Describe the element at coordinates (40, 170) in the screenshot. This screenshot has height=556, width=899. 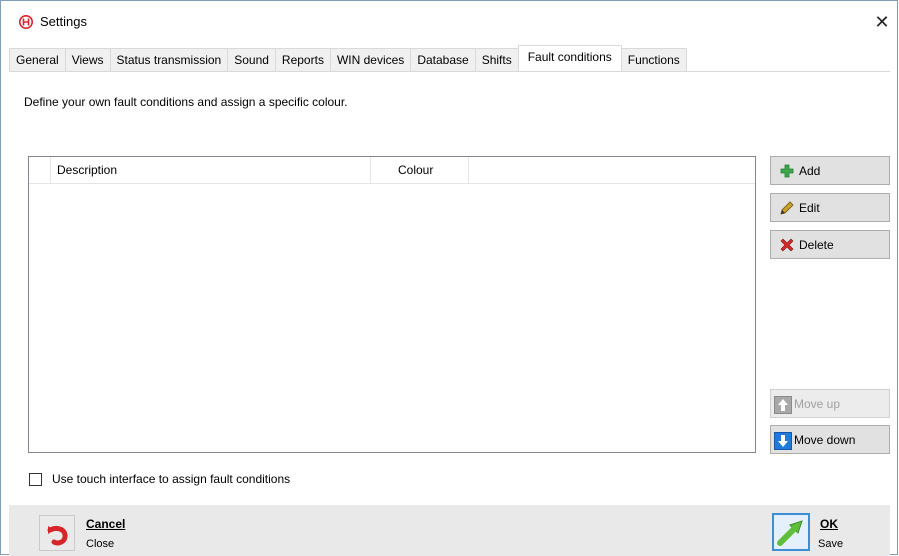
I see `column-header-select` at that location.